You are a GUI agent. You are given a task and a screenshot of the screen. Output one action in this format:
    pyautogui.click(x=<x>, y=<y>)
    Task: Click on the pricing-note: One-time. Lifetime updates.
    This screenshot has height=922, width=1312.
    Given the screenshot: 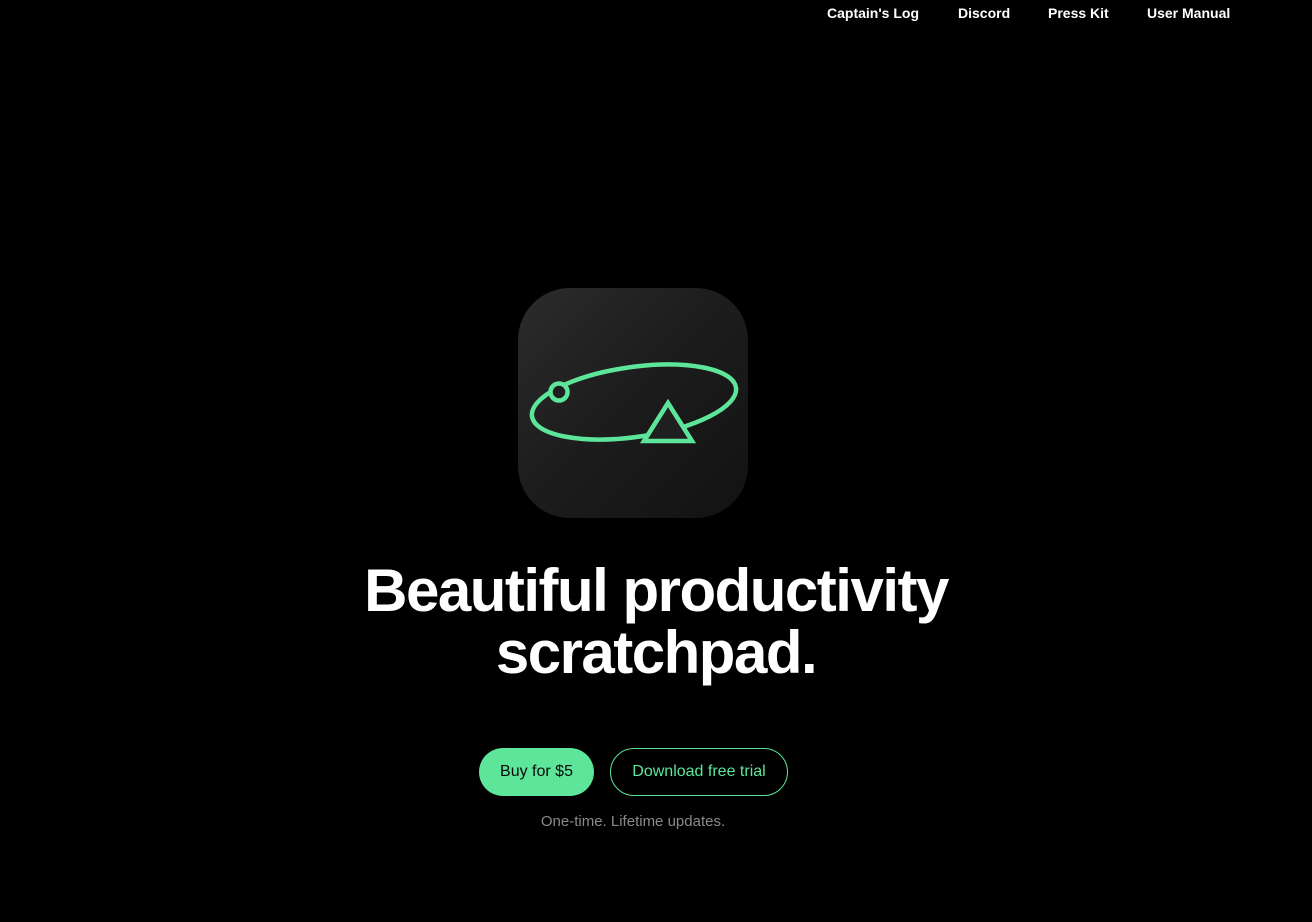 What is the action you would take?
    pyautogui.click(x=633, y=821)
    